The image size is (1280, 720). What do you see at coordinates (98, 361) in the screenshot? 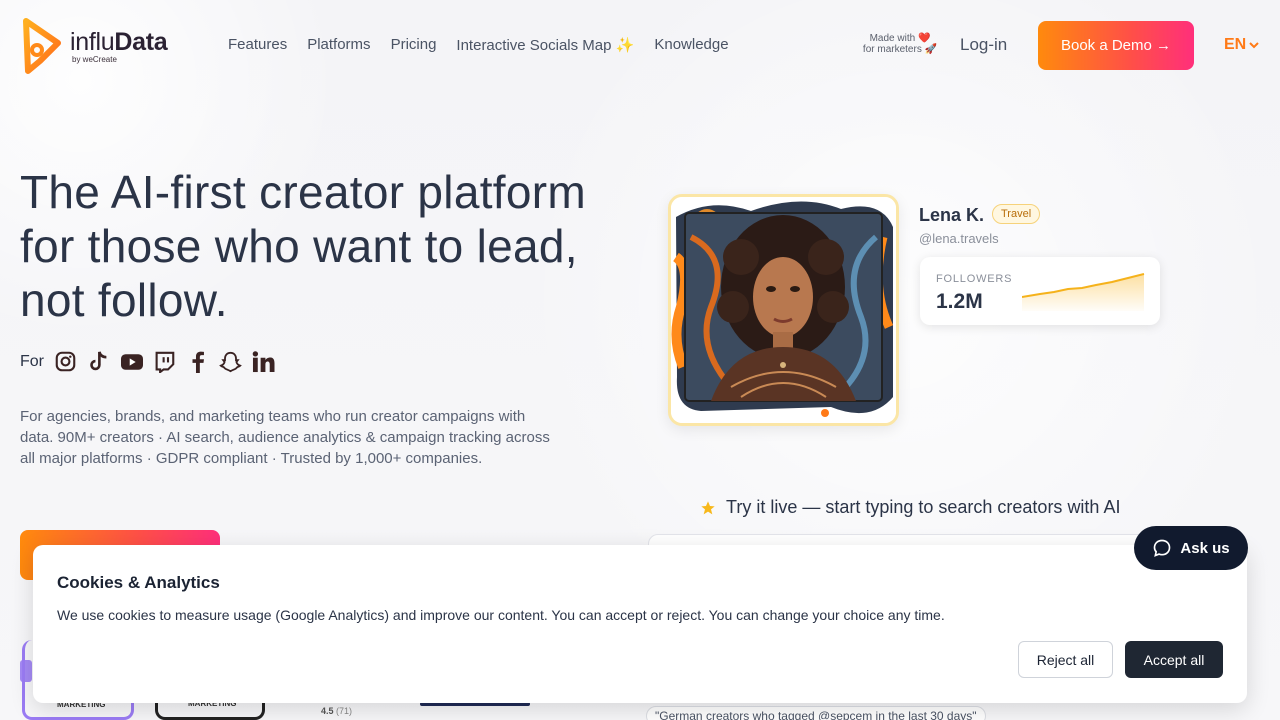
I see `tiktok-icon` at bounding box center [98, 361].